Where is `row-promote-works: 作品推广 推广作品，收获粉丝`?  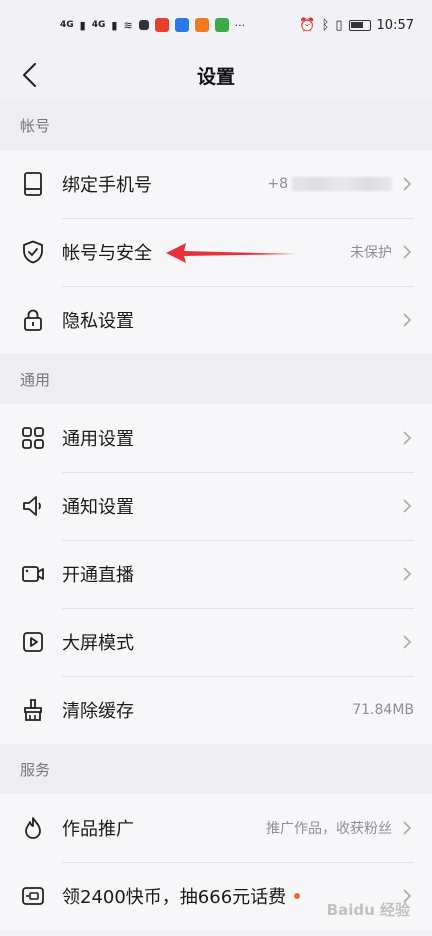 row-promote-works: 作品推广 推广作品，收获粉丝 is located at coordinates (216, 828).